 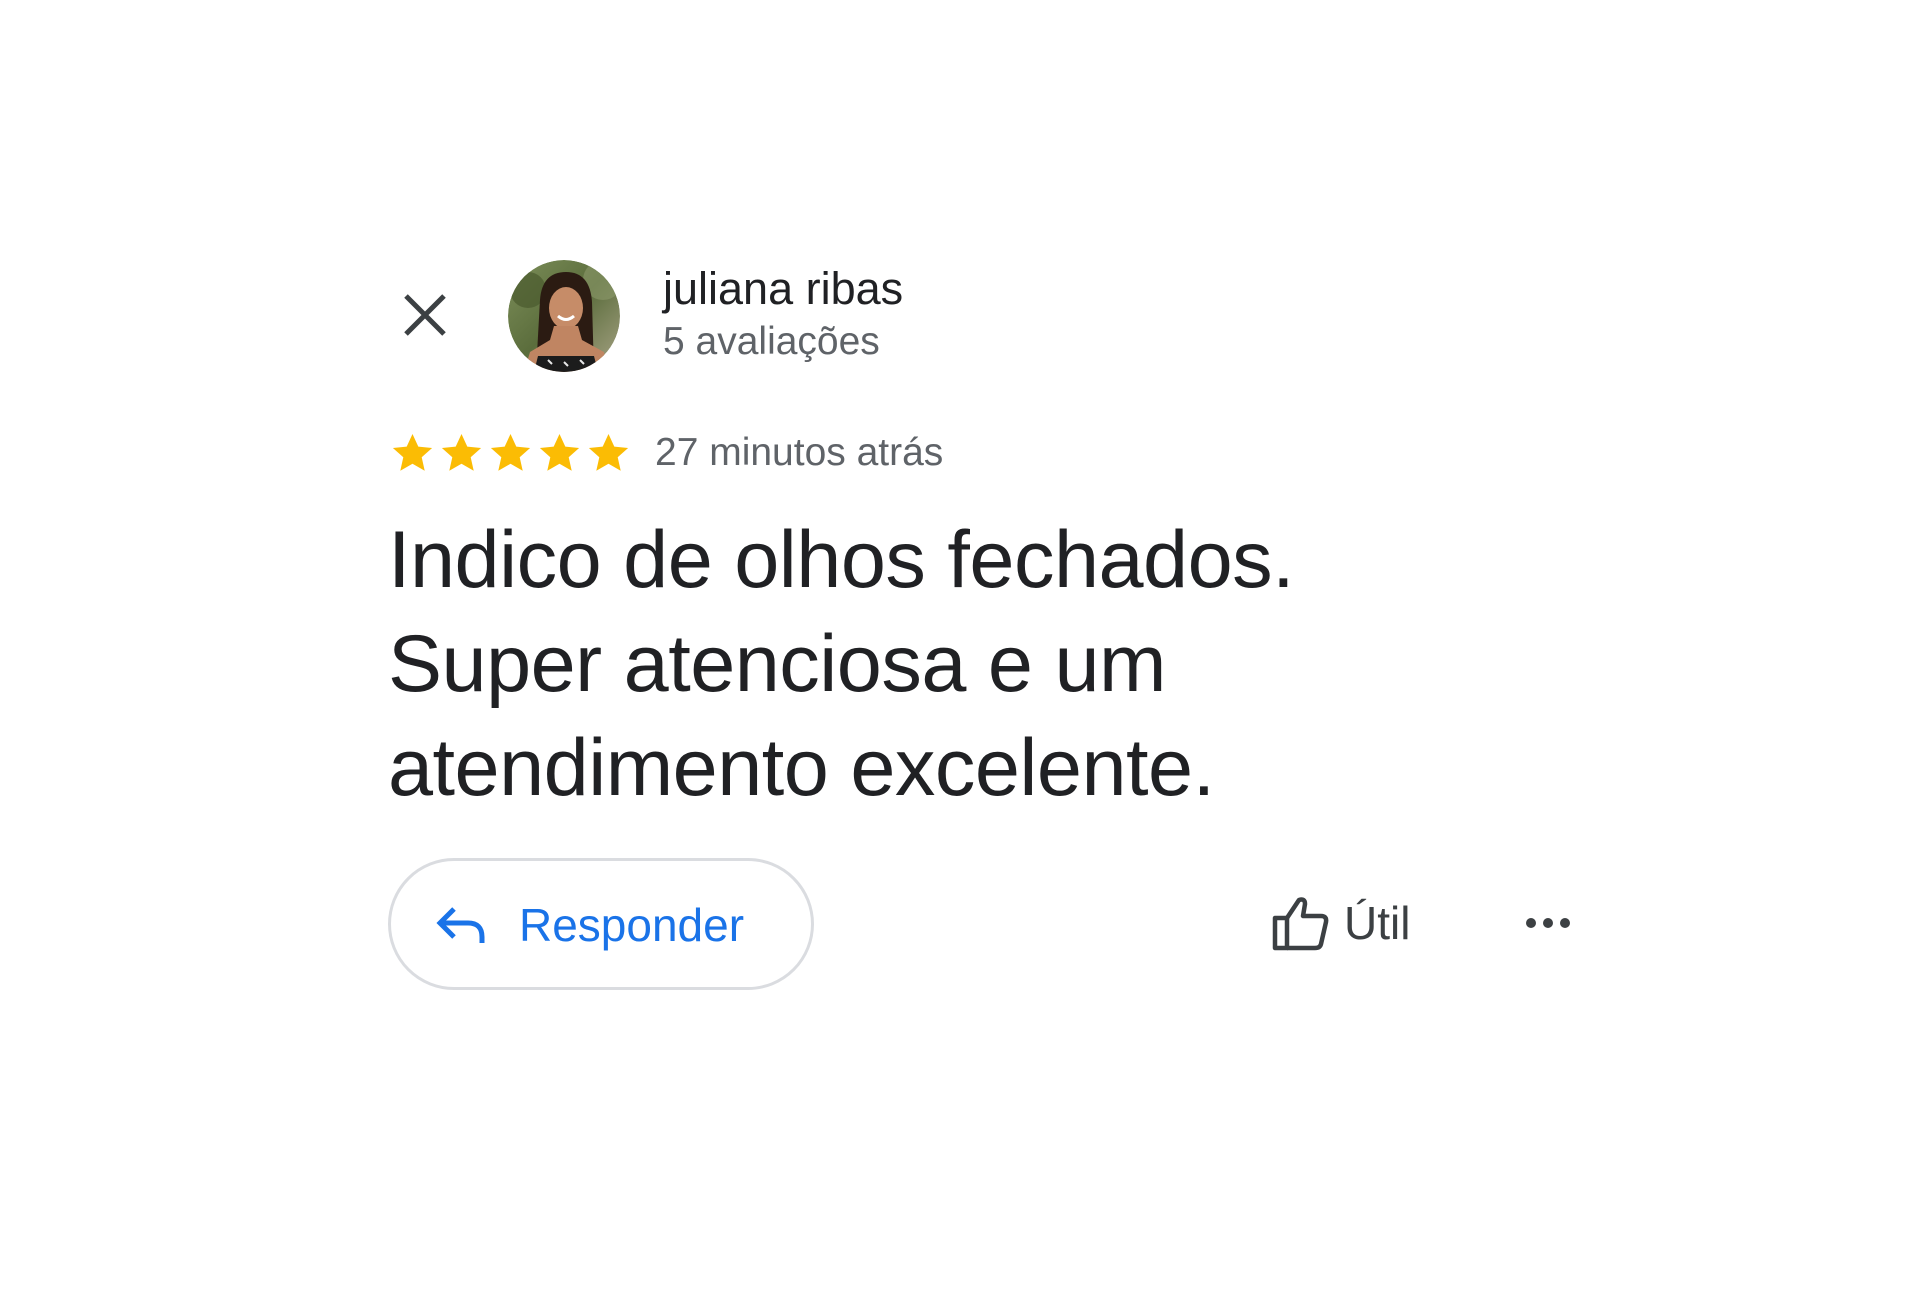 I want to click on close-button, so click(x=425, y=315).